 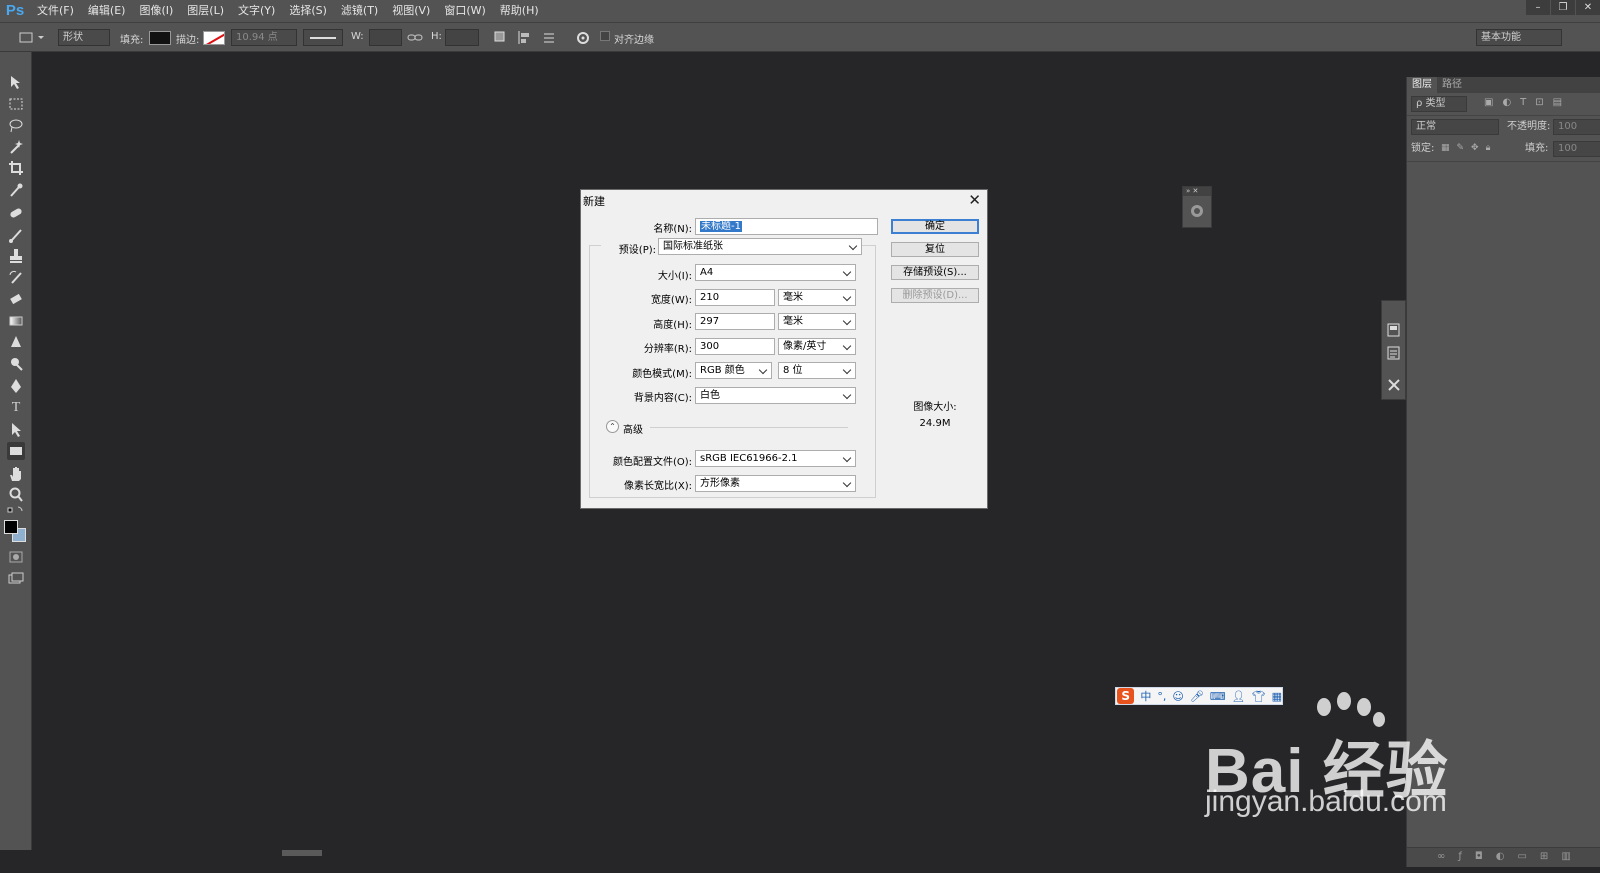 What do you see at coordinates (775, 395) in the screenshot?
I see `background-select: 白色` at bounding box center [775, 395].